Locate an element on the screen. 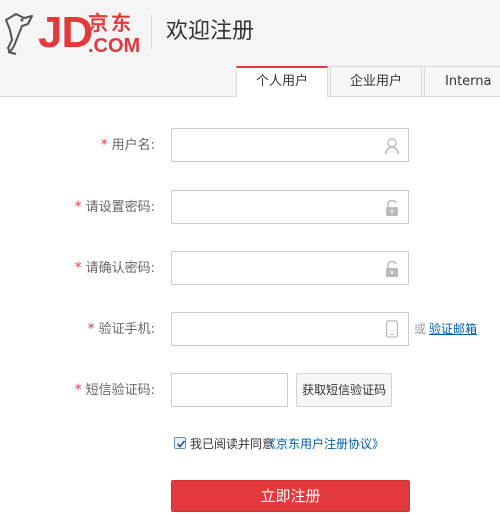  logo-jd-text: JD is located at coordinates (65, 32).